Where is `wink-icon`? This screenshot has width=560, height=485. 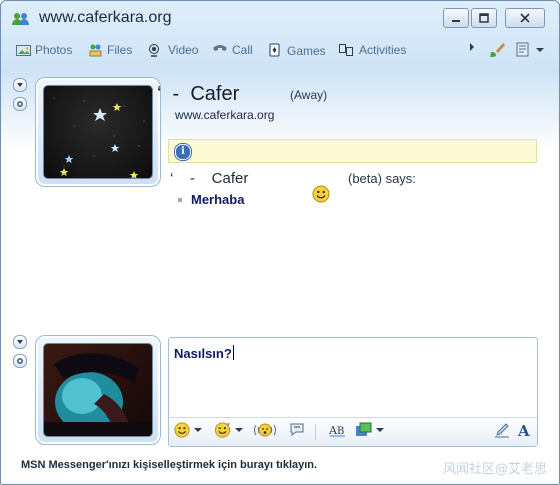 wink-icon is located at coordinates (222, 430).